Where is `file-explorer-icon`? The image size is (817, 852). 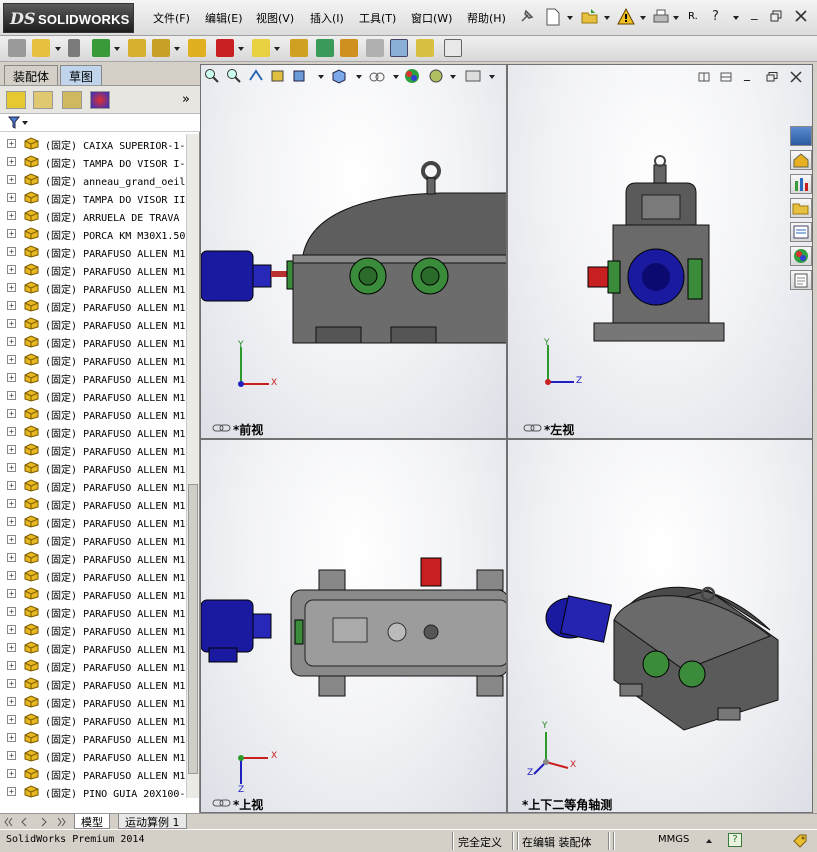 file-explorer-icon is located at coordinates (801, 208).